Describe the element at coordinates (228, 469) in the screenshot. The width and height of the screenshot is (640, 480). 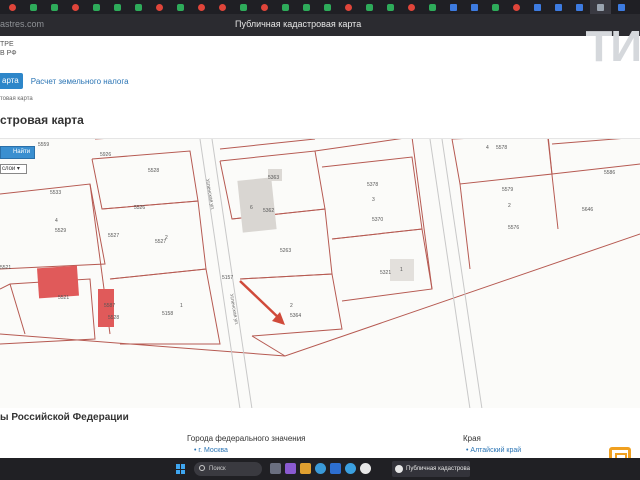
I see `taskbar-search: Поиск` at that location.